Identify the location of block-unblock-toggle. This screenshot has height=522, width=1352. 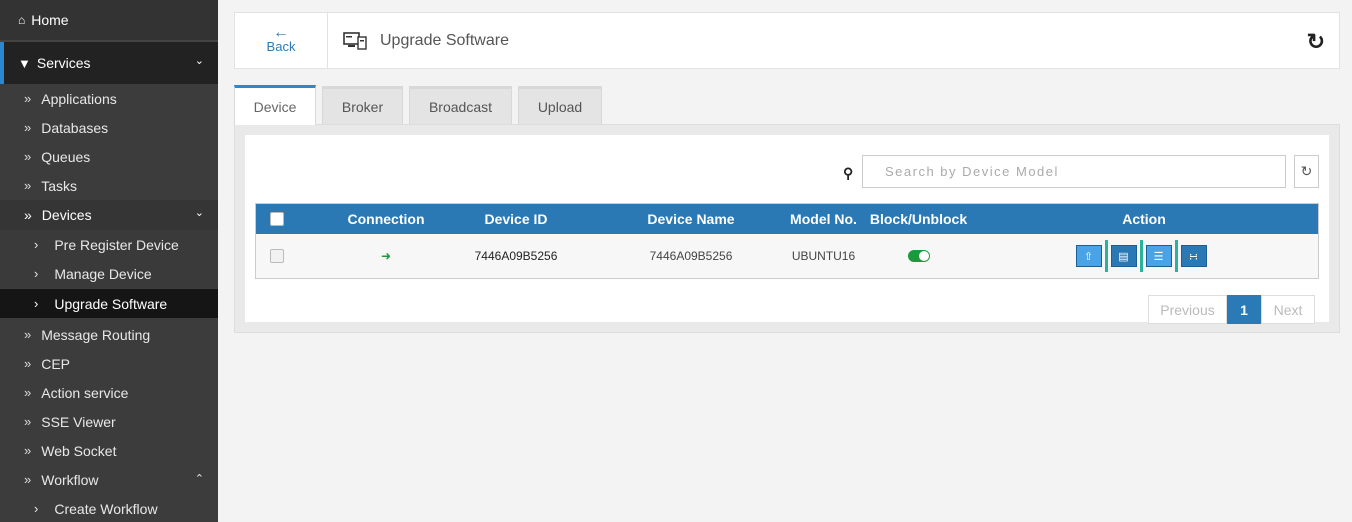
(918, 256).